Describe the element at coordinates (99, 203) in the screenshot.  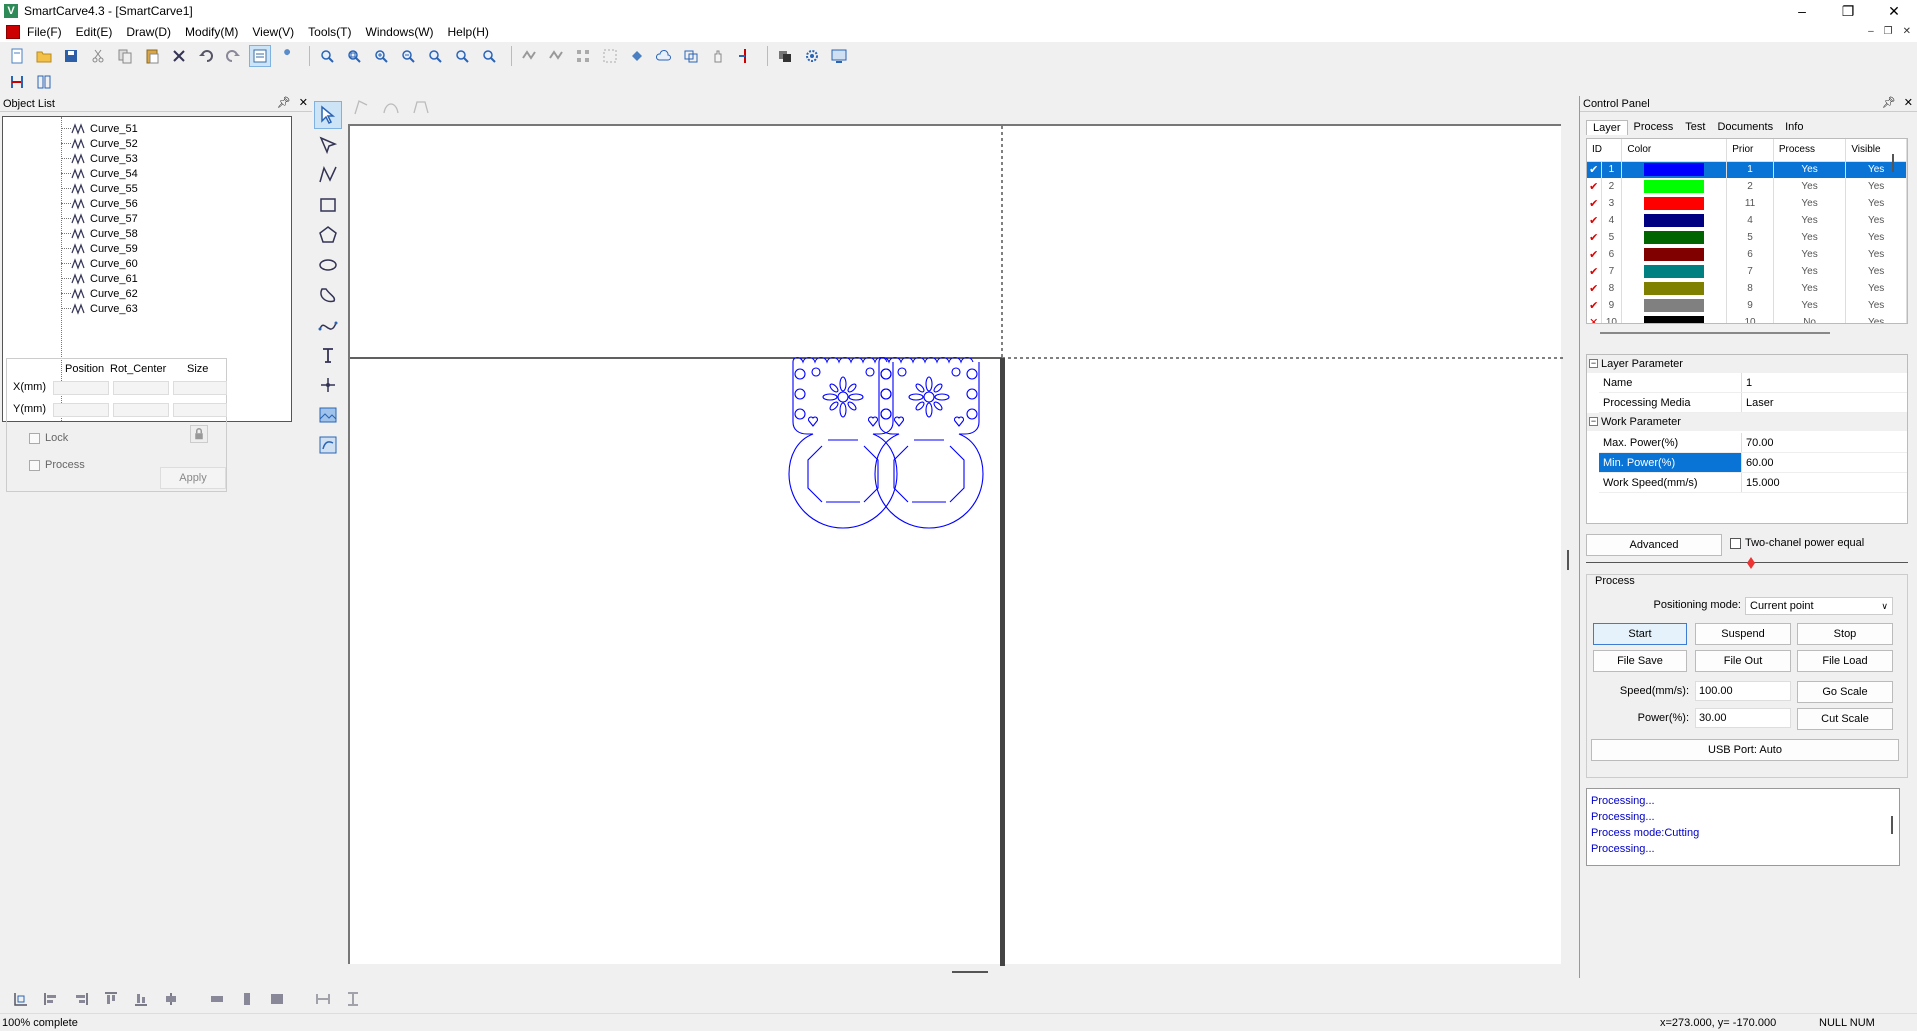
I see `tree-item: Curve_56` at that location.